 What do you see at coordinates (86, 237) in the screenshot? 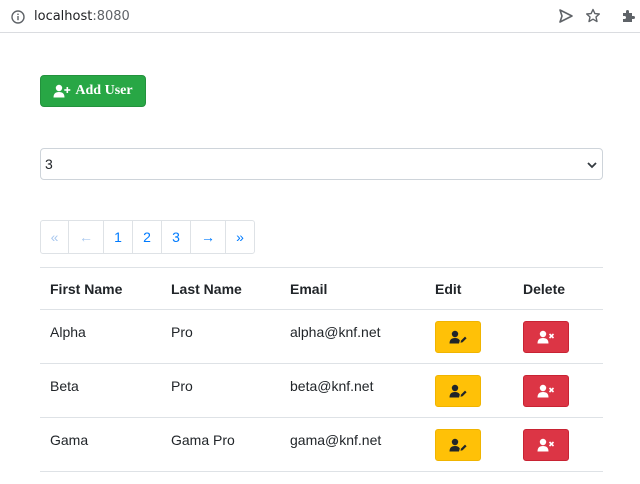
I see `pagination-prev: ←` at bounding box center [86, 237].